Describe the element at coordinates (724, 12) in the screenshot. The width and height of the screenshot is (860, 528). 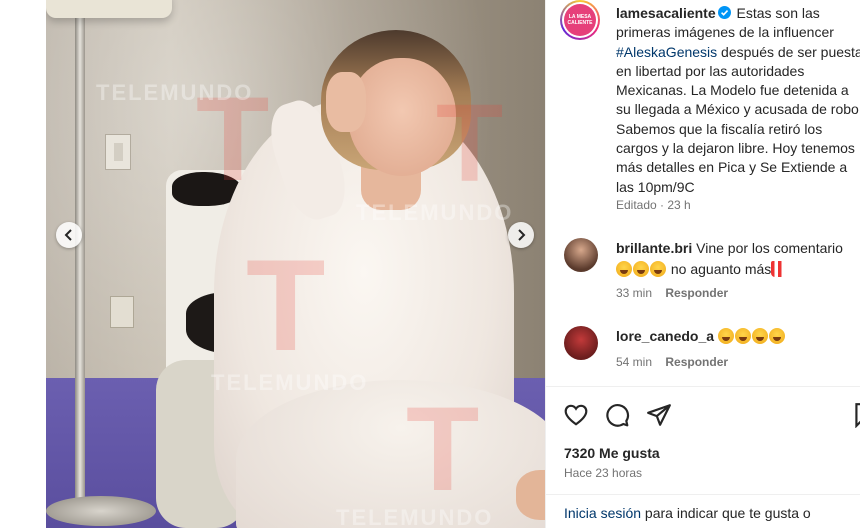
I see `verified-badge-icon` at that location.